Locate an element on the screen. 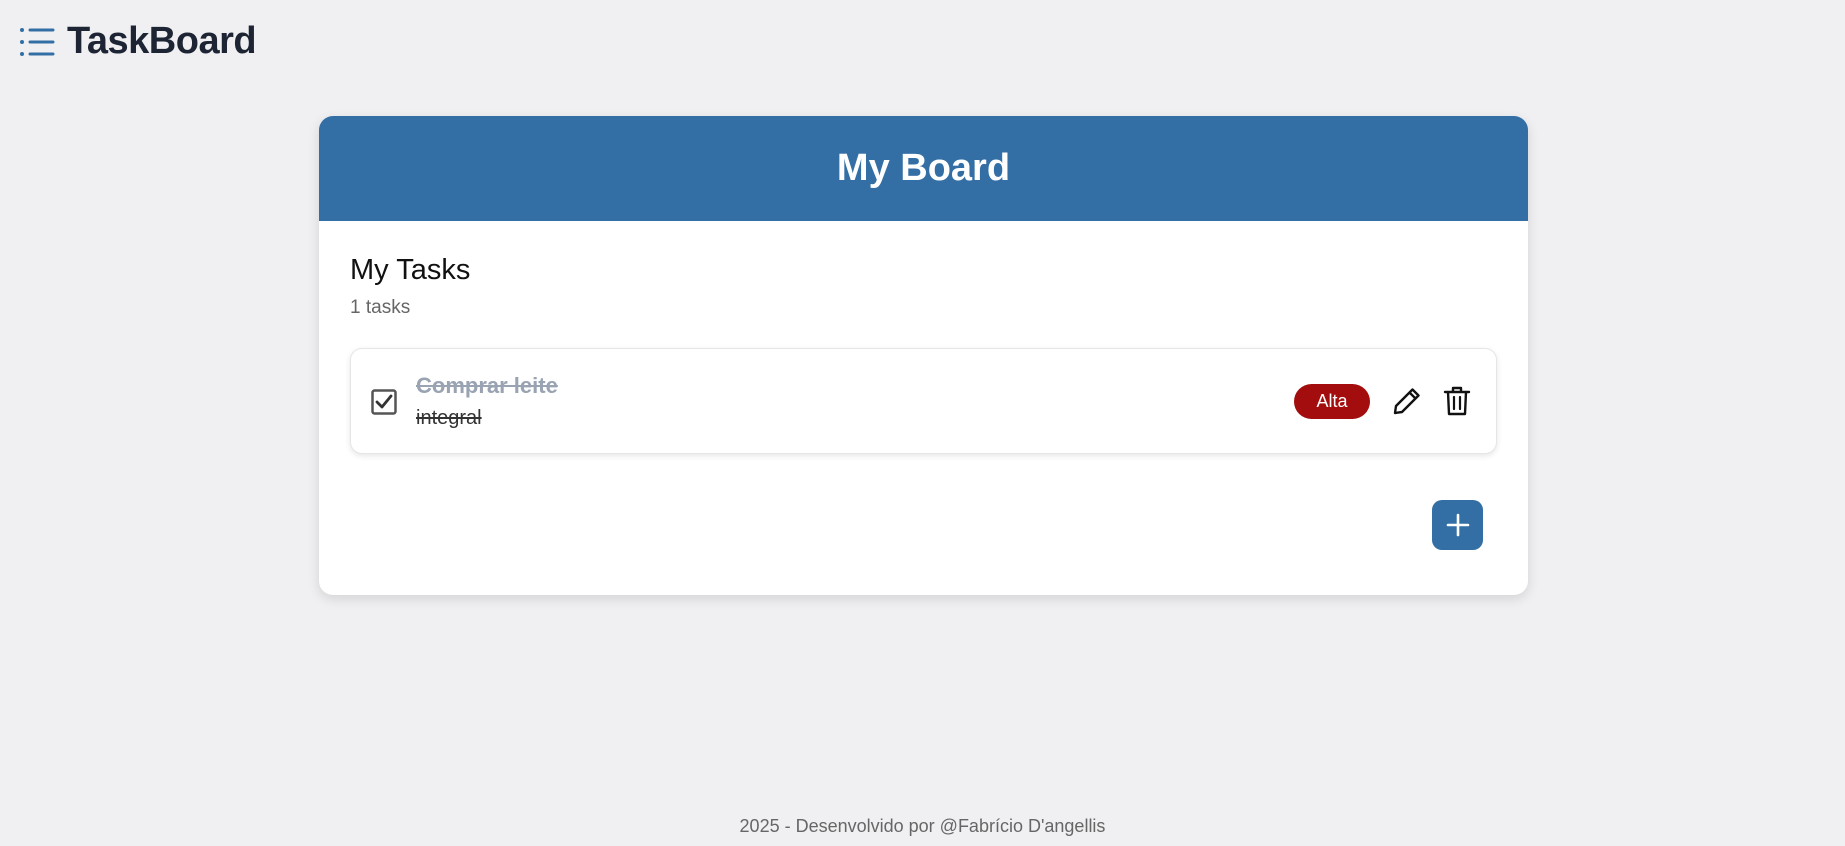  plus-icon is located at coordinates (1457, 525).